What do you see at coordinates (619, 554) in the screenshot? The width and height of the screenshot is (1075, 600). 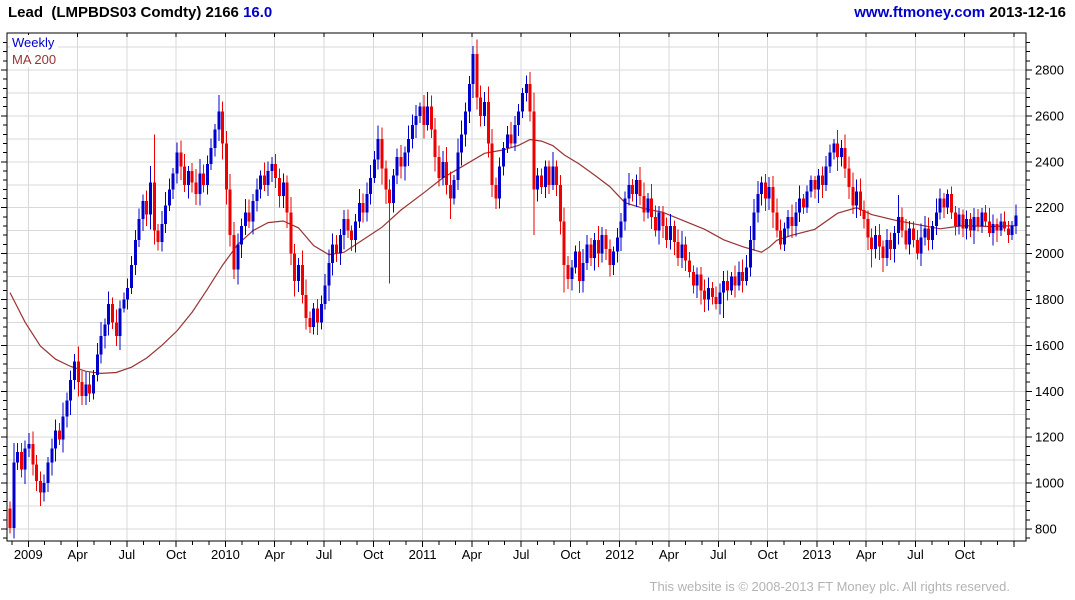 I see `x-tick-label: 2012` at bounding box center [619, 554].